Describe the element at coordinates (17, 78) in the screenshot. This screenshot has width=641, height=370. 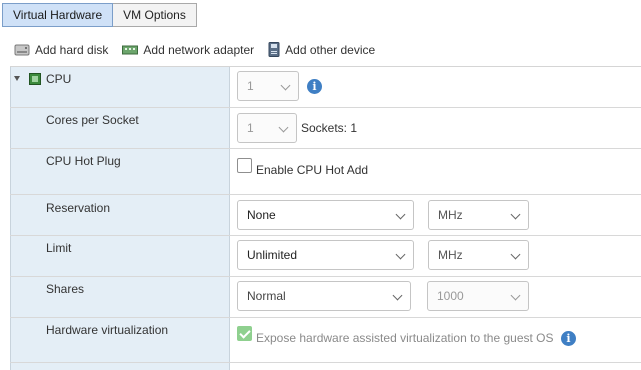
I see `collapse-caret-icon` at that location.